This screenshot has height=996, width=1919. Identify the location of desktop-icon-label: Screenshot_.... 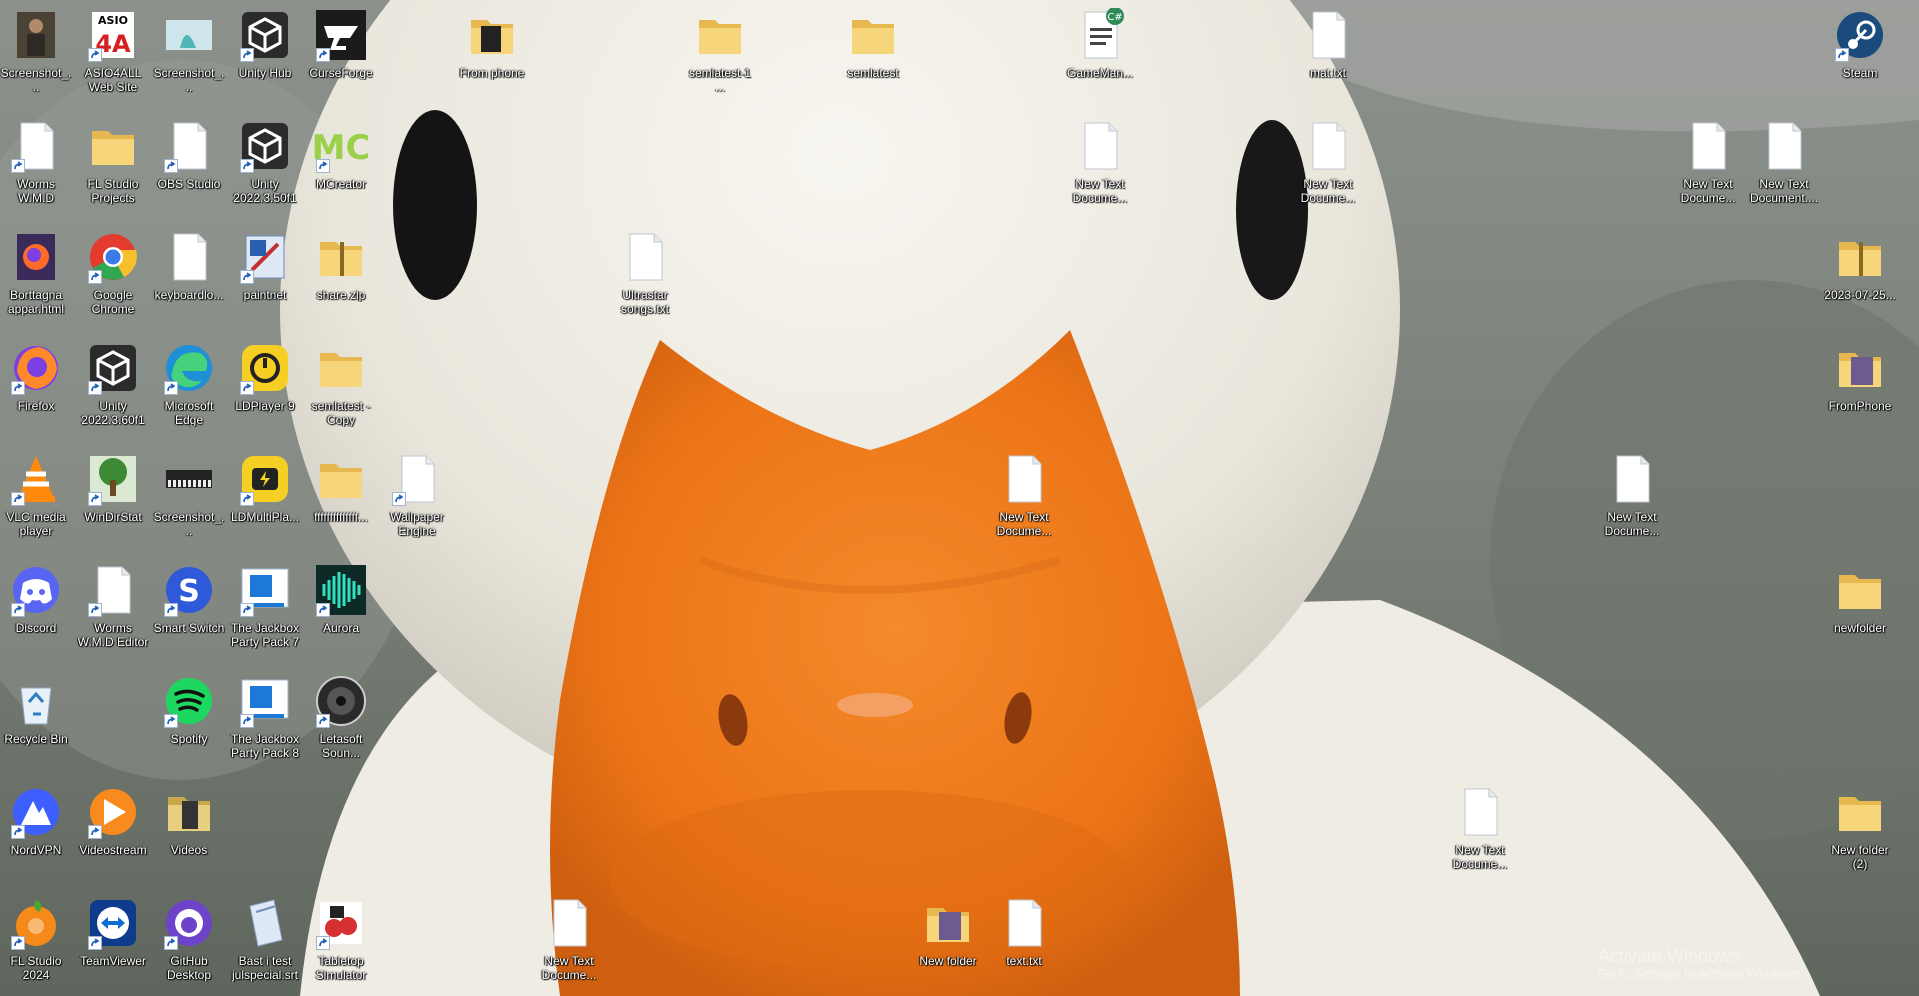
(36, 80).